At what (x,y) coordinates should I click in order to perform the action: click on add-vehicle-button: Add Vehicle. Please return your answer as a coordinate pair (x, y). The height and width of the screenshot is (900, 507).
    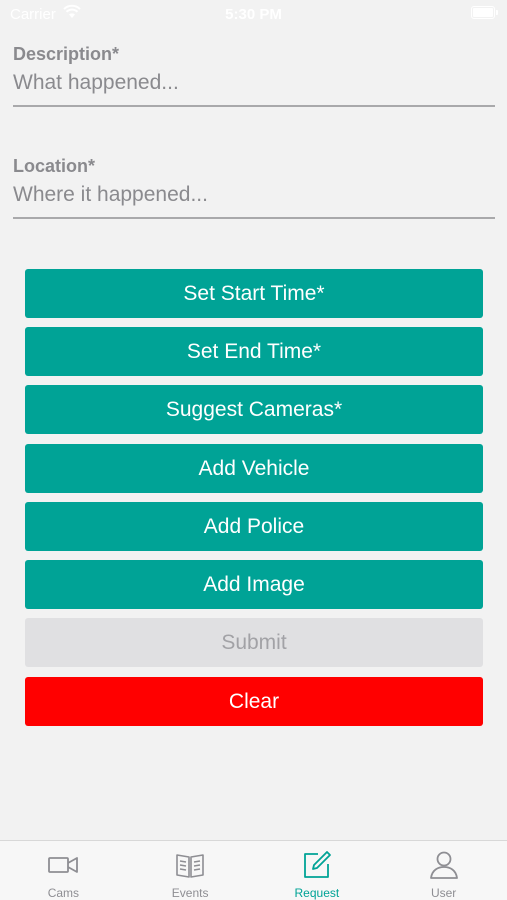
    Looking at the image, I should click on (254, 468).